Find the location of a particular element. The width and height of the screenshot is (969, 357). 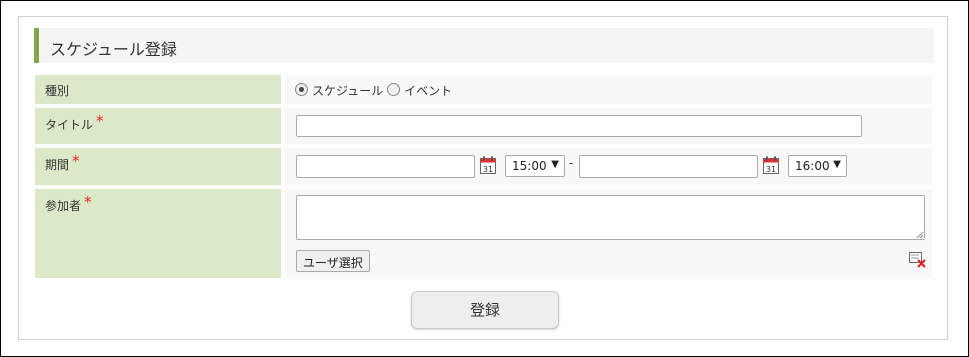

page-title: スケジュール登録 is located at coordinates (113, 49).